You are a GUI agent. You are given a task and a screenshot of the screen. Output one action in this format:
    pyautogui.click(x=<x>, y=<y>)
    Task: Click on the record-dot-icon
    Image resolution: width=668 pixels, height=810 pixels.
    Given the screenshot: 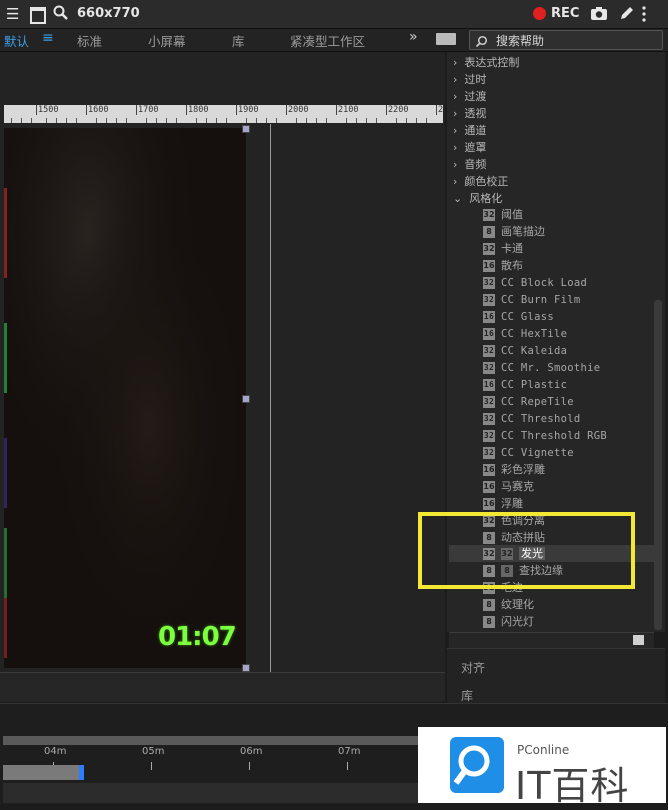 What is the action you would take?
    pyautogui.click(x=539, y=13)
    